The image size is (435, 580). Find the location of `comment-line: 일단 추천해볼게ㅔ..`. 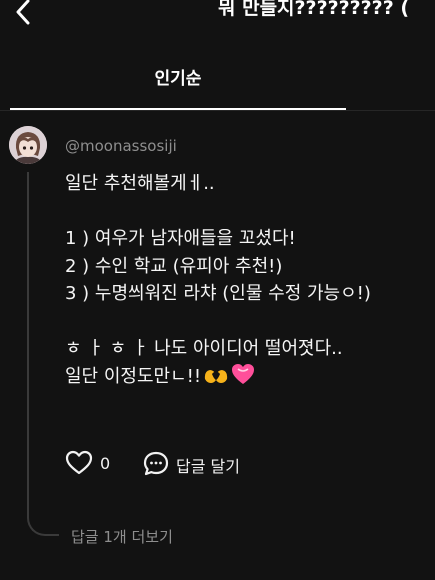

comment-line: 일단 추천해볼게ㅔ.. is located at coordinates (140, 183).